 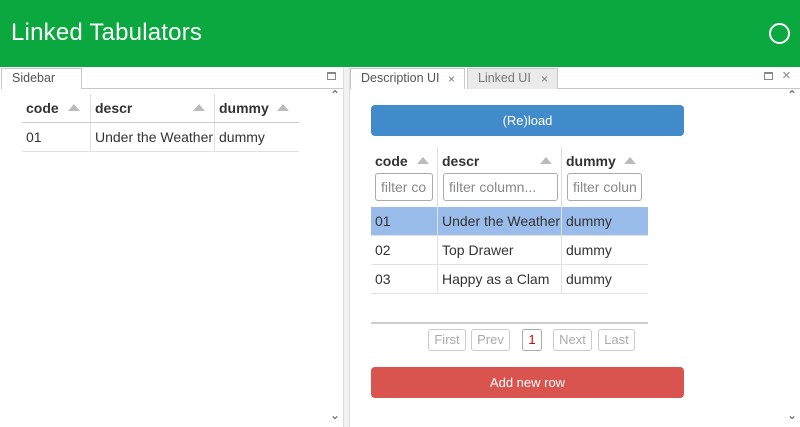 What do you see at coordinates (490, 340) in the screenshot?
I see `pager-prev-button: Prev` at bounding box center [490, 340].